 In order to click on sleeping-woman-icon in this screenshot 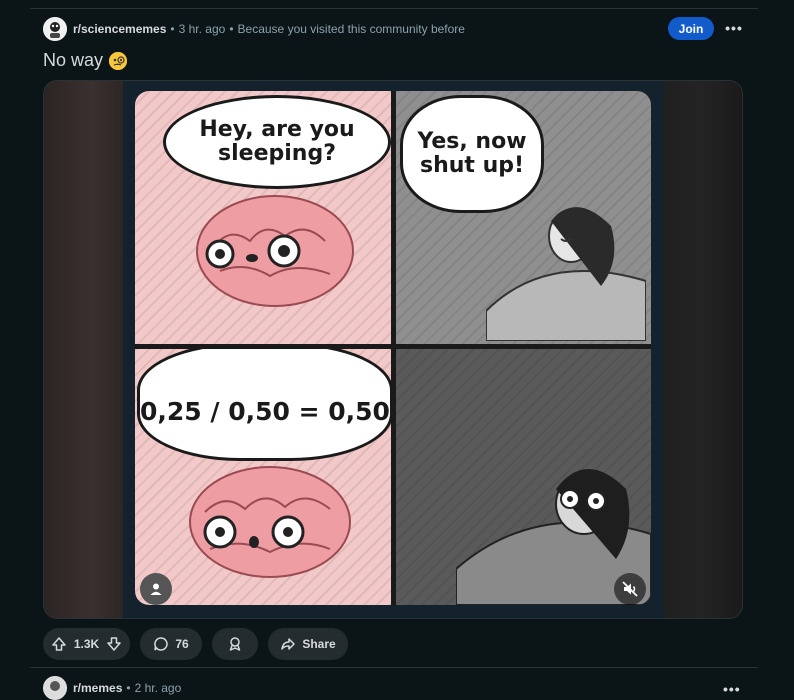, I will do `click(566, 274)`.